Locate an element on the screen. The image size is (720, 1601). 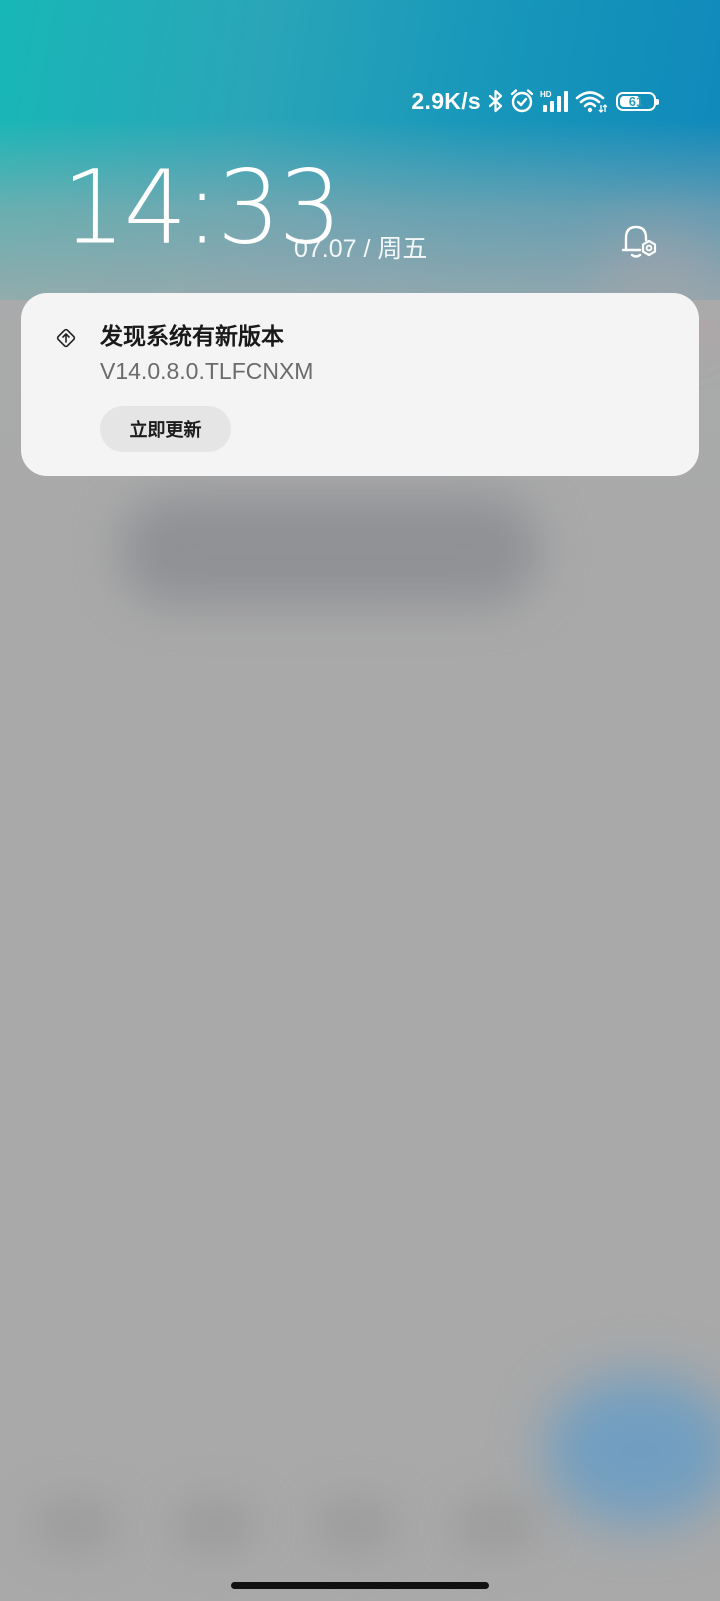
bell-settings-icon is located at coordinates (640, 242).